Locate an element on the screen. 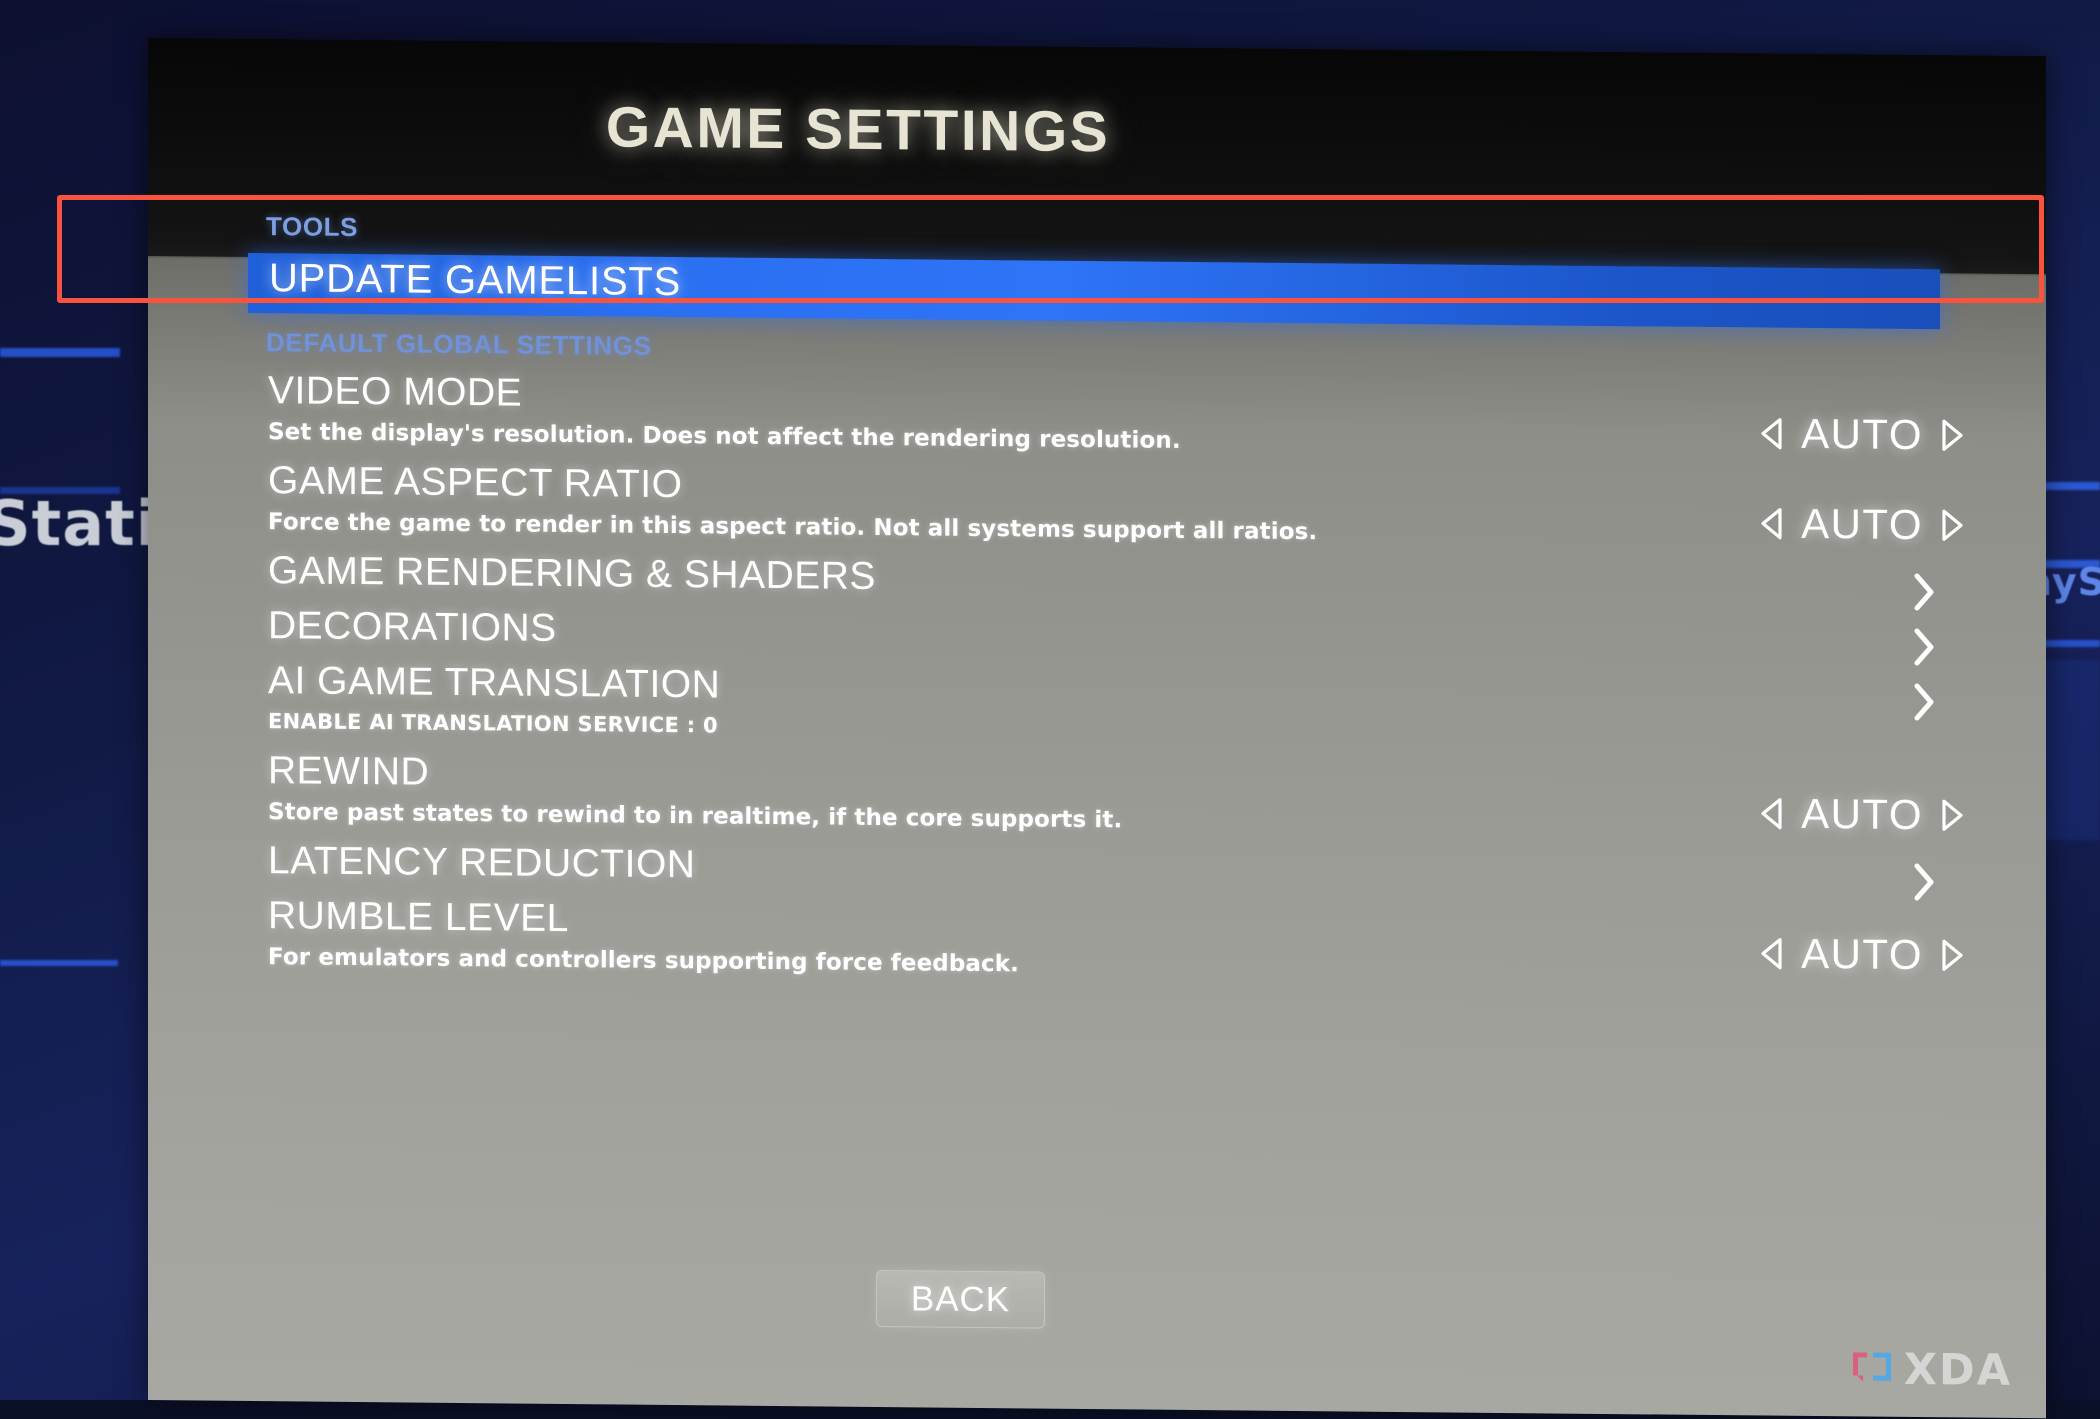 The width and height of the screenshot is (2100, 1419). section-header-default-global-settings: DEFAULT GLOBAL SETTINGS is located at coordinates (459, 344).